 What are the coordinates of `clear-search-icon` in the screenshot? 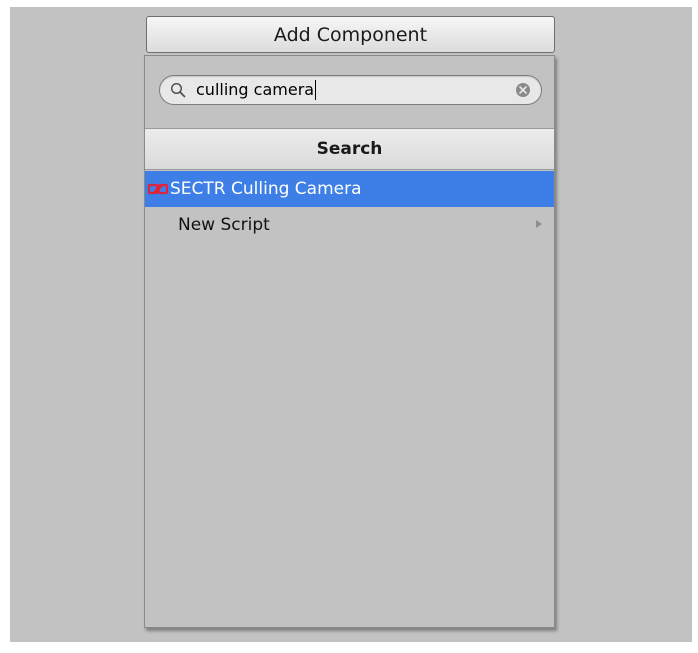 It's located at (523, 90).